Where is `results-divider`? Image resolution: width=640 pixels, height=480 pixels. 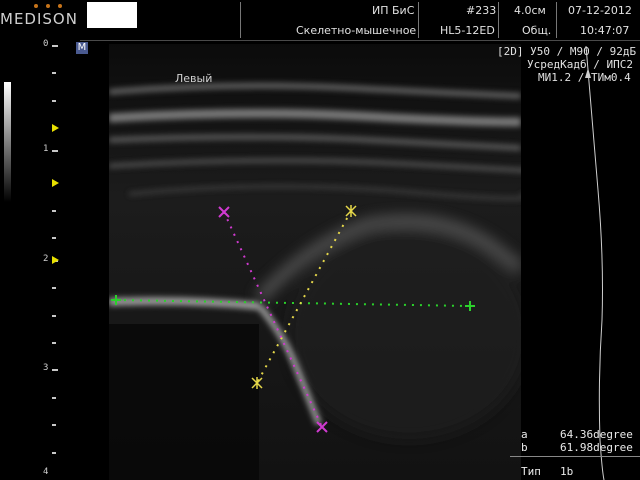 results-divider is located at coordinates (575, 456).